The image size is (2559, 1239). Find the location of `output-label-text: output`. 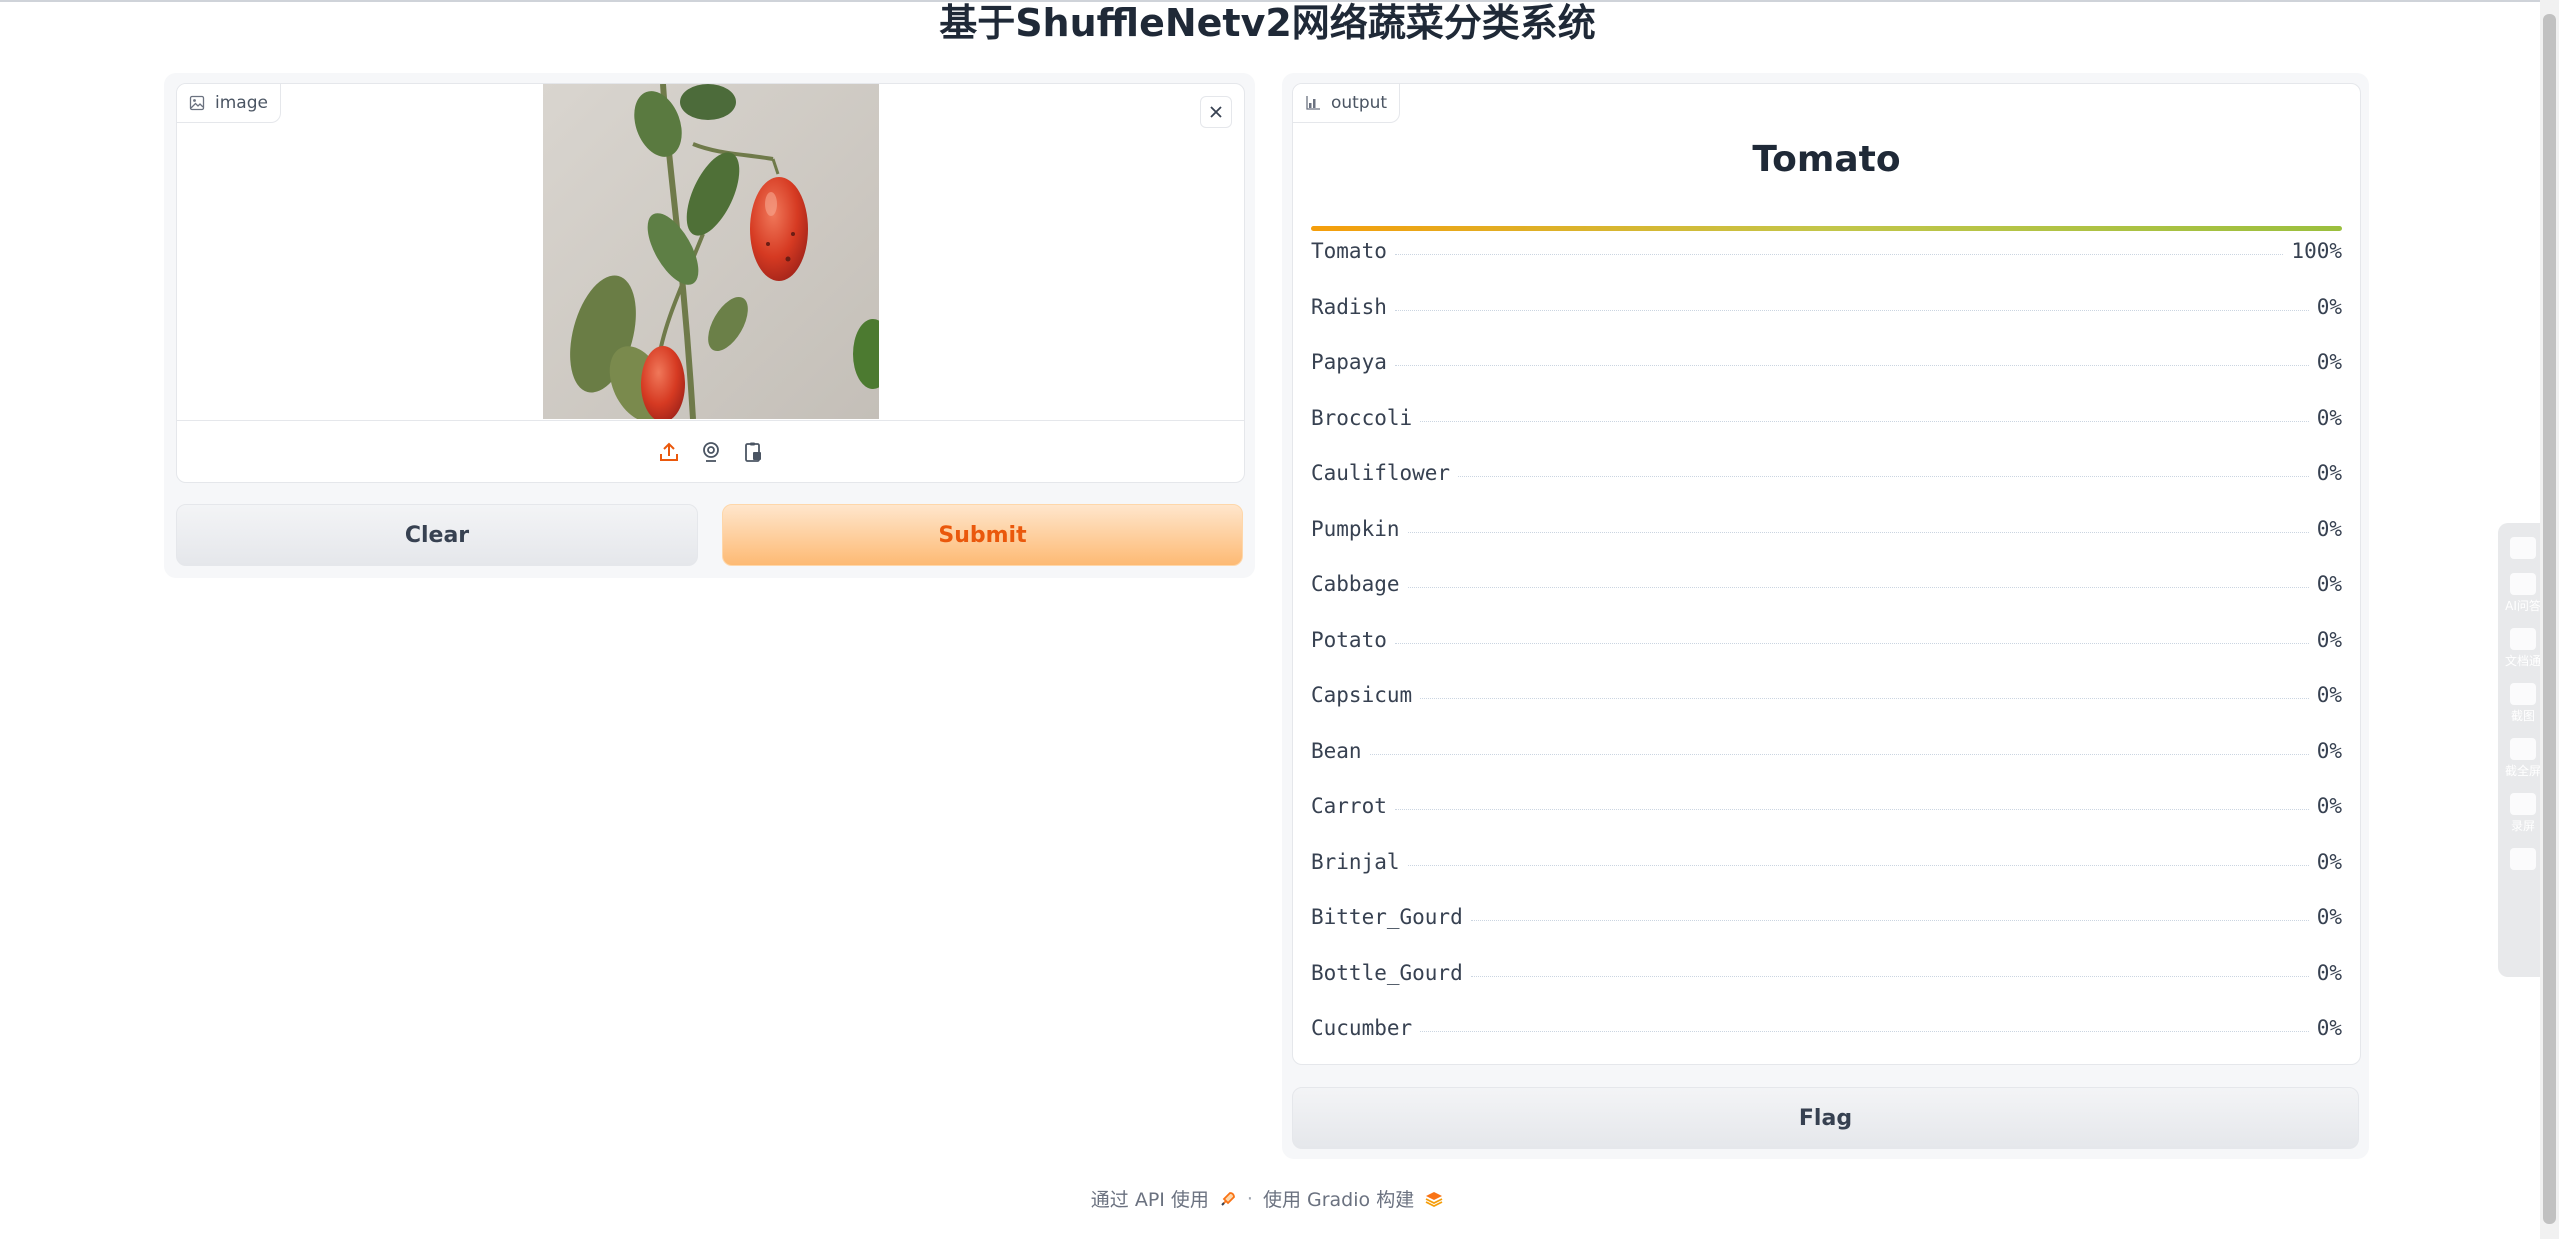

output-label-text: output is located at coordinates (1359, 103).